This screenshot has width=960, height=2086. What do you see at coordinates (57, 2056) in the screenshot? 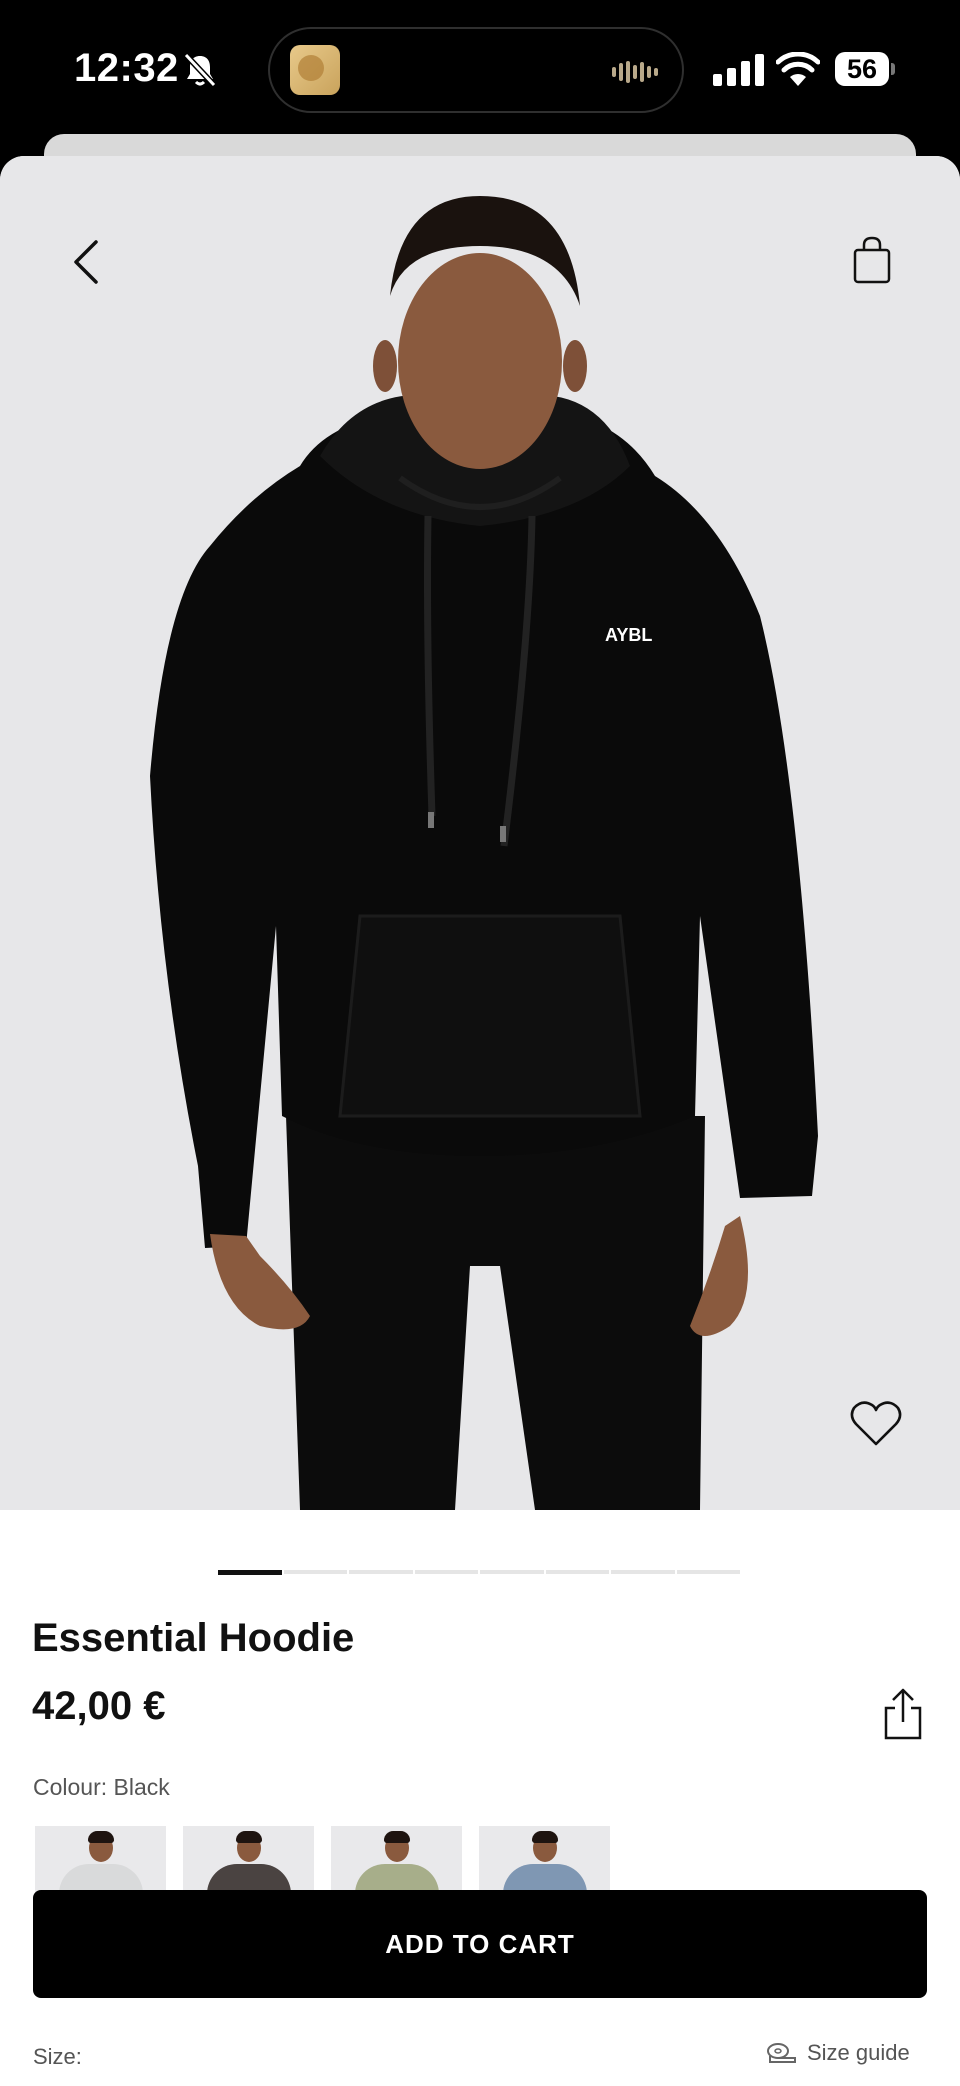
I see `size-label: Size:` at bounding box center [57, 2056].